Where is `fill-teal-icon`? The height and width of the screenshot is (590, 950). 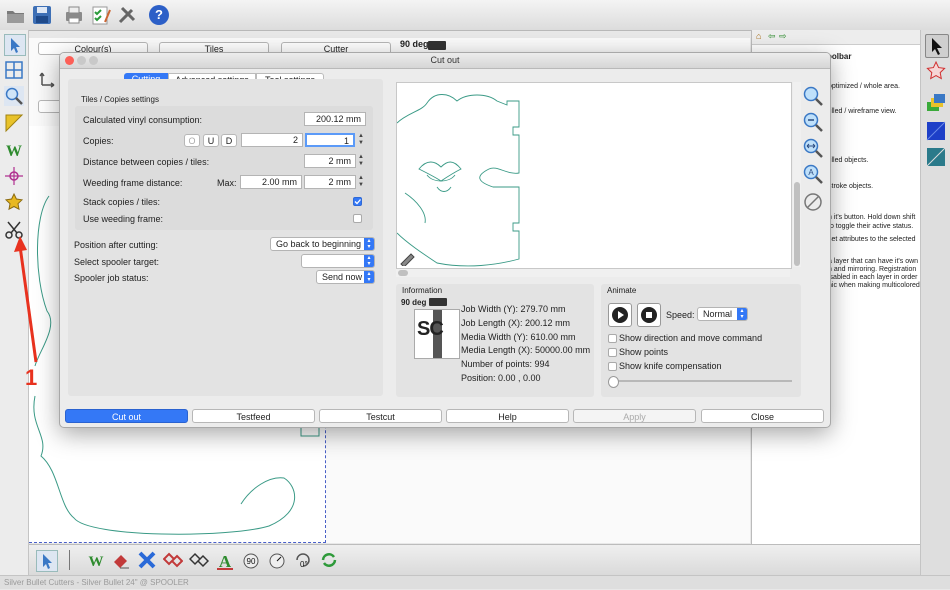
fill-teal-icon is located at coordinates (936, 157).